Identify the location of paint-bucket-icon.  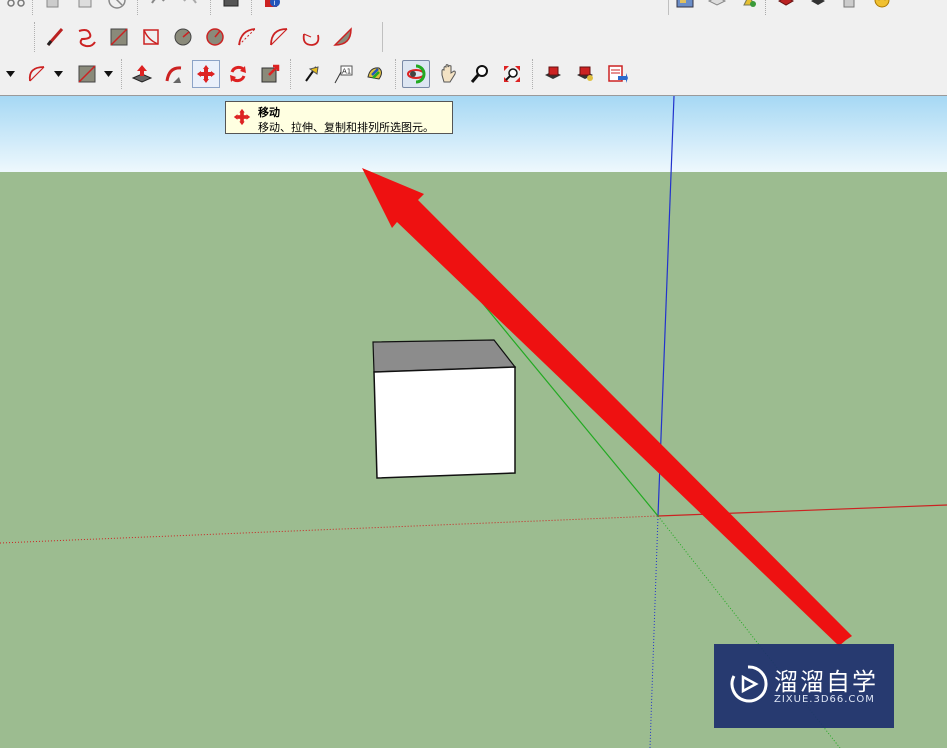
(375, 74).